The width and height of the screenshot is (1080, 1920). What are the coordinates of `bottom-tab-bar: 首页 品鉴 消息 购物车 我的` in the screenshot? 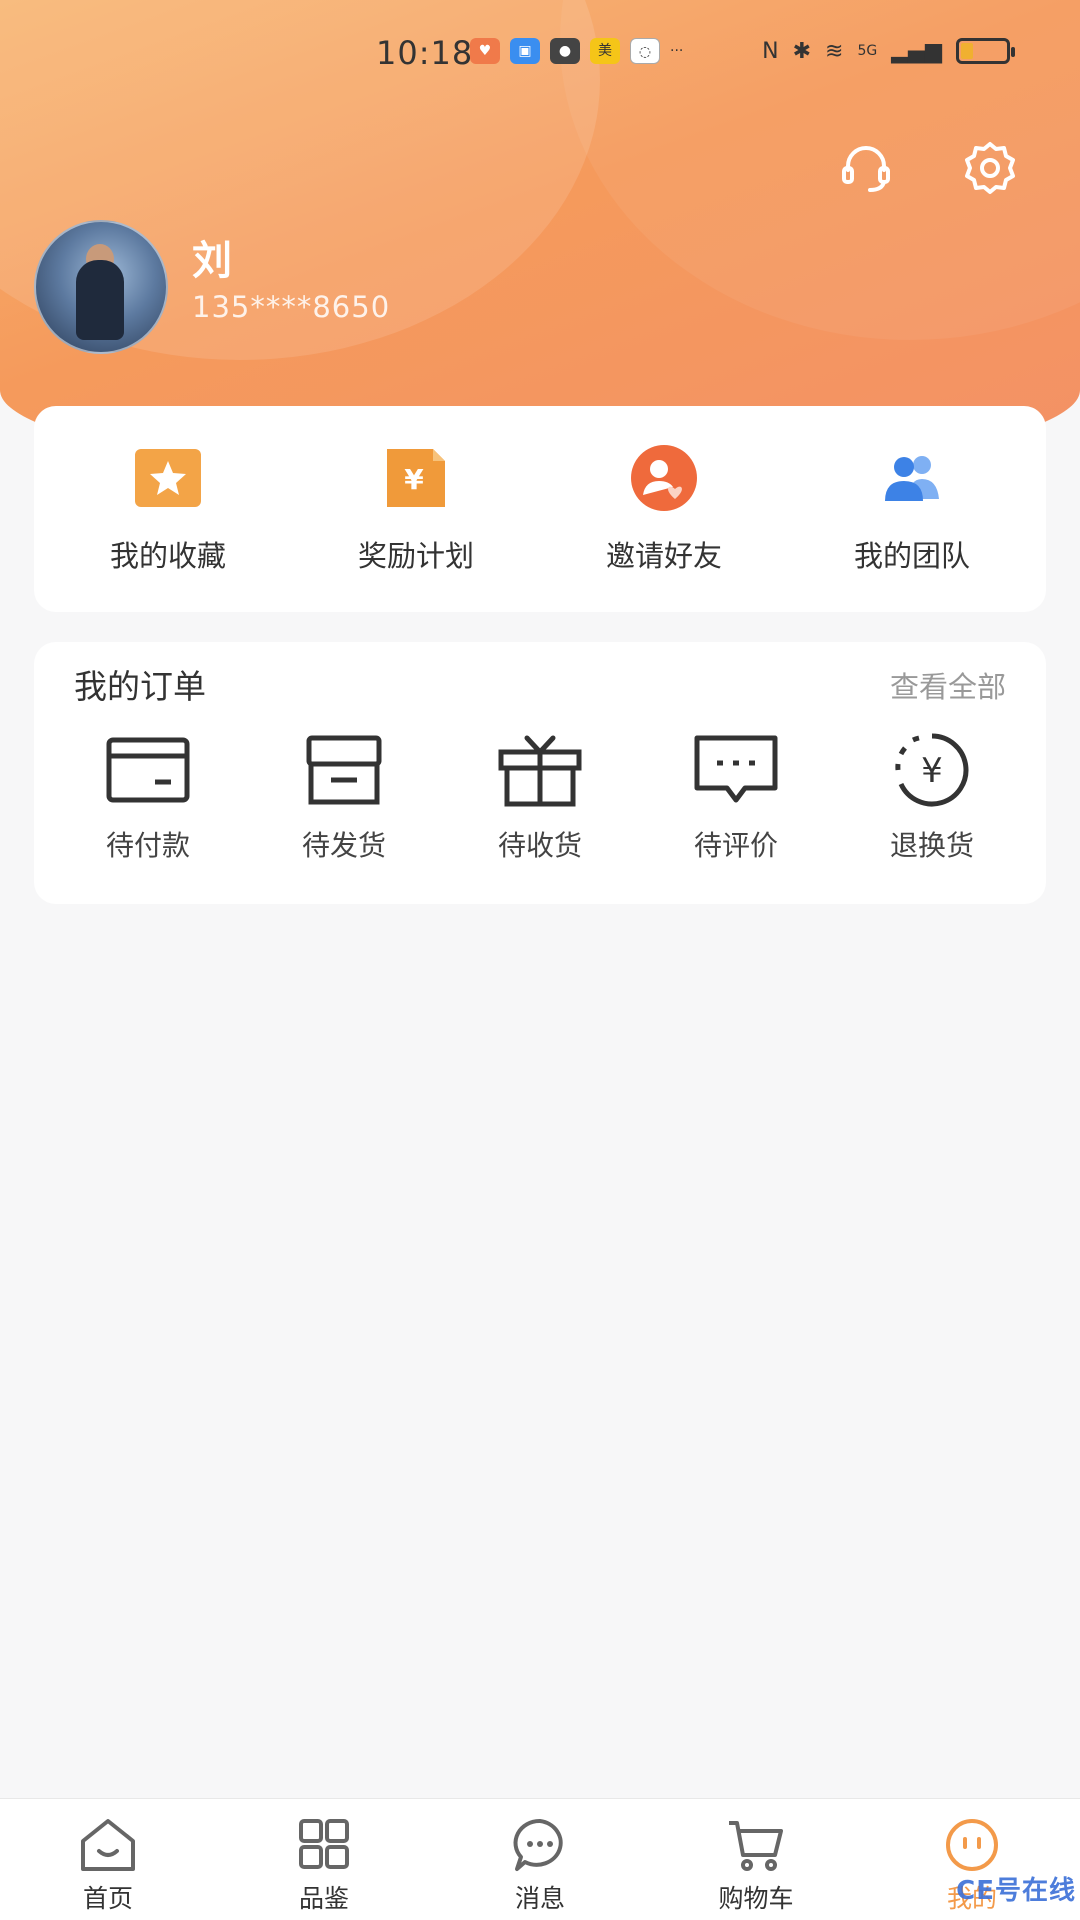 It's located at (540, 1859).